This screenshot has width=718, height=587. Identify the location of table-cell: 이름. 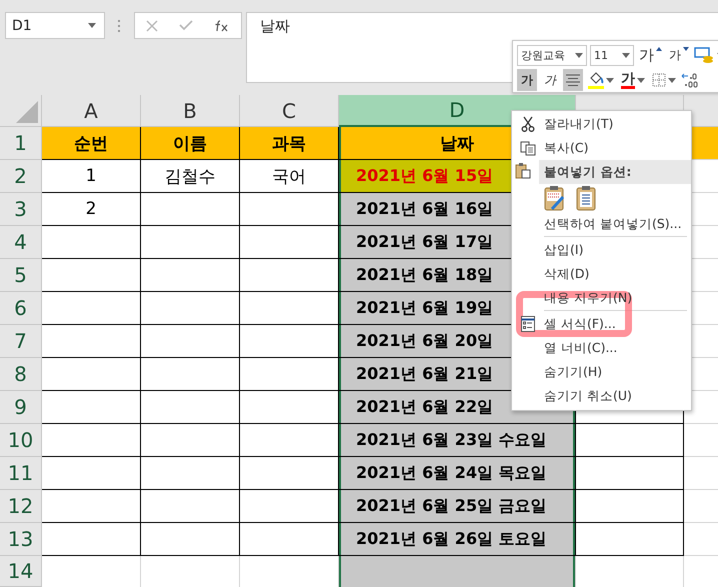
(190, 143).